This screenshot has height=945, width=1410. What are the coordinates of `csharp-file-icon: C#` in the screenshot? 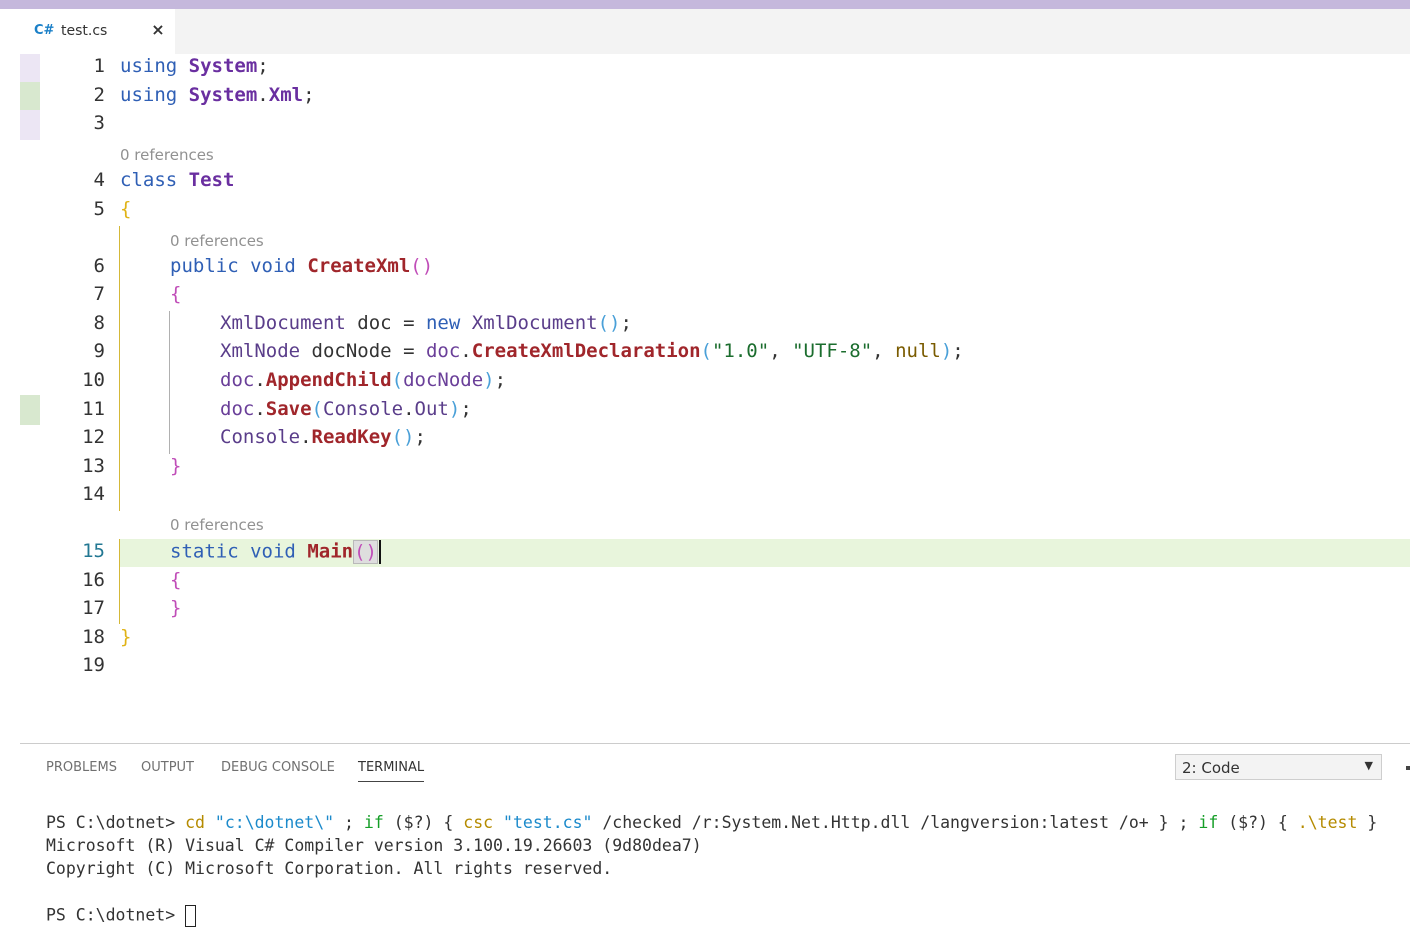 It's located at (44, 30).